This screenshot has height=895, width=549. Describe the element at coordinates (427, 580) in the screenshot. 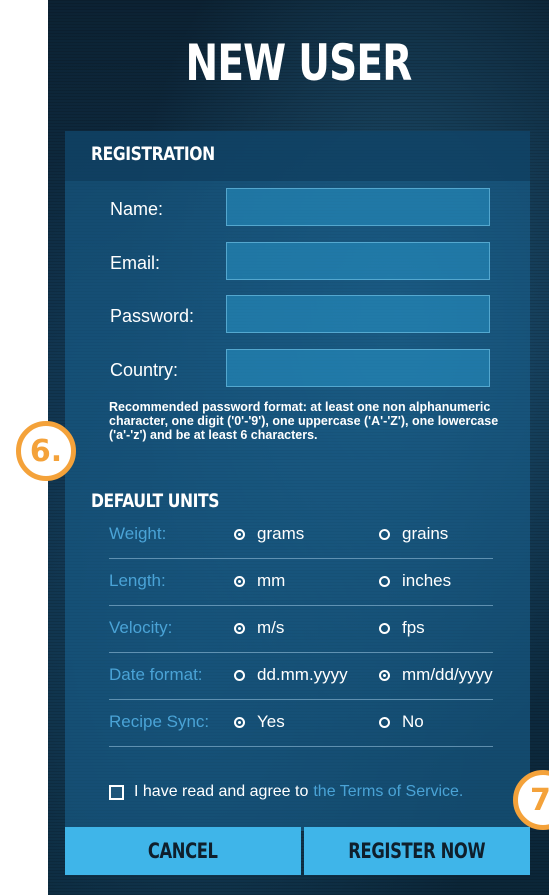

I see `radio-label: inches` at that location.